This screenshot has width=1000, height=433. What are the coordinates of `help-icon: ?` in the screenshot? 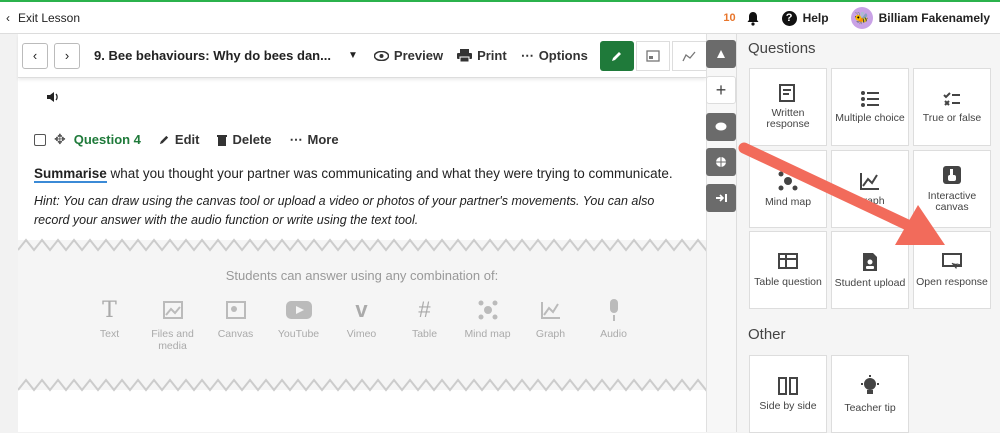 It's located at (789, 18).